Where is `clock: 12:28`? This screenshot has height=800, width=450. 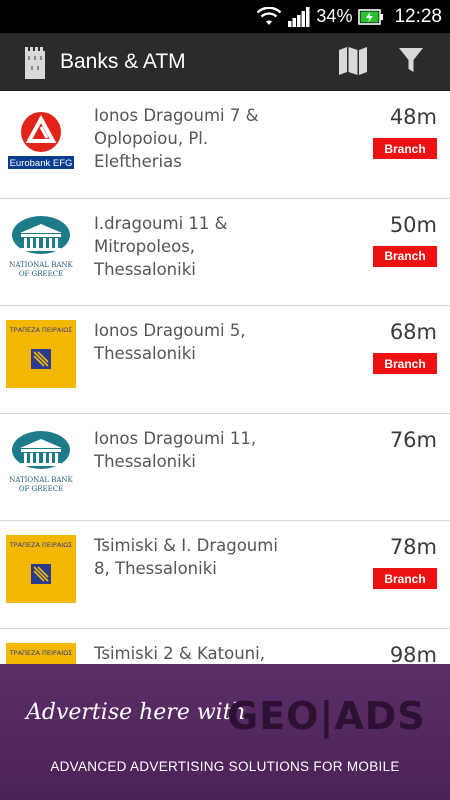
clock: 12:28 is located at coordinates (418, 16).